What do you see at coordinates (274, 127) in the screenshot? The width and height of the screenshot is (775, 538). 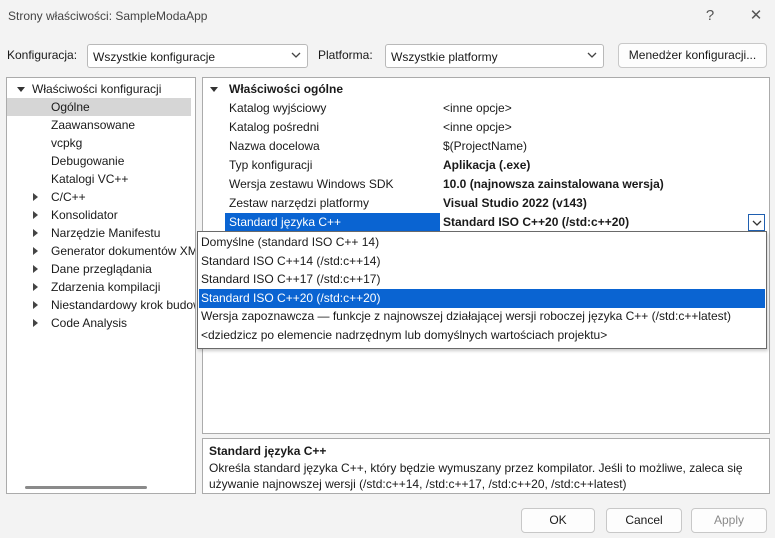 I see `property-name: Katalog pośredni` at bounding box center [274, 127].